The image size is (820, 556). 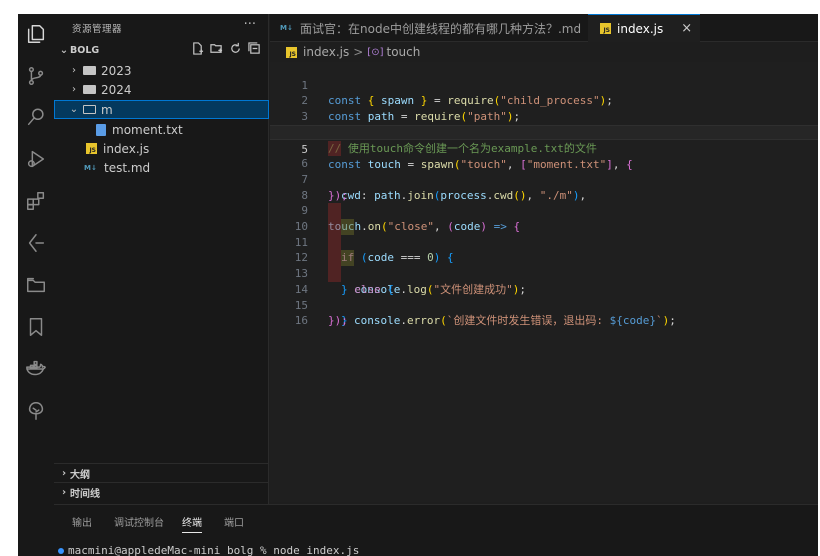 What do you see at coordinates (301, 321) in the screenshot?
I see `line-number: 16` at bounding box center [301, 321].